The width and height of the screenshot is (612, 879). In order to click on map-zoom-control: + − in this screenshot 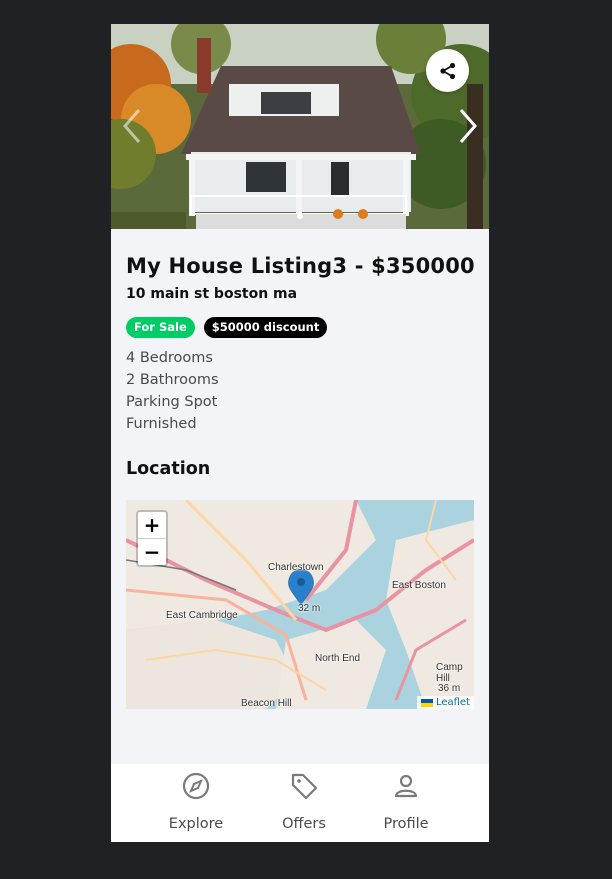, I will do `click(152, 538)`.